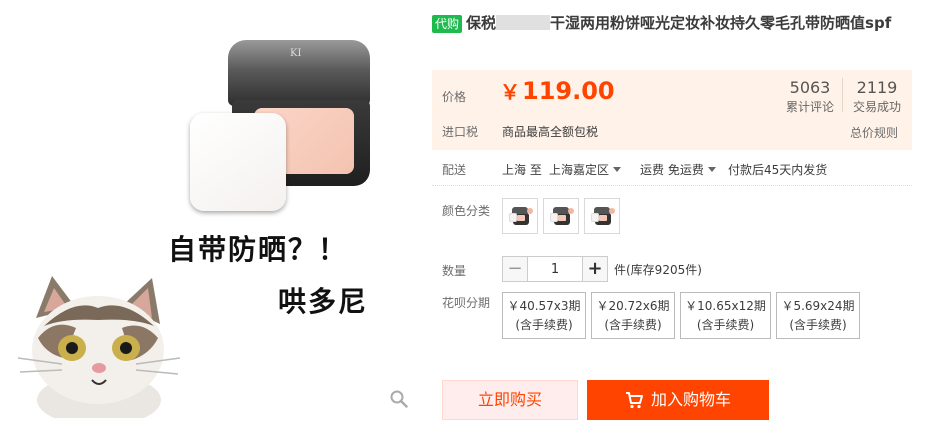 The width and height of the screenshot is (926, 426). I want to click on meme-caption-2: 哄多尼, so click(323, 301).